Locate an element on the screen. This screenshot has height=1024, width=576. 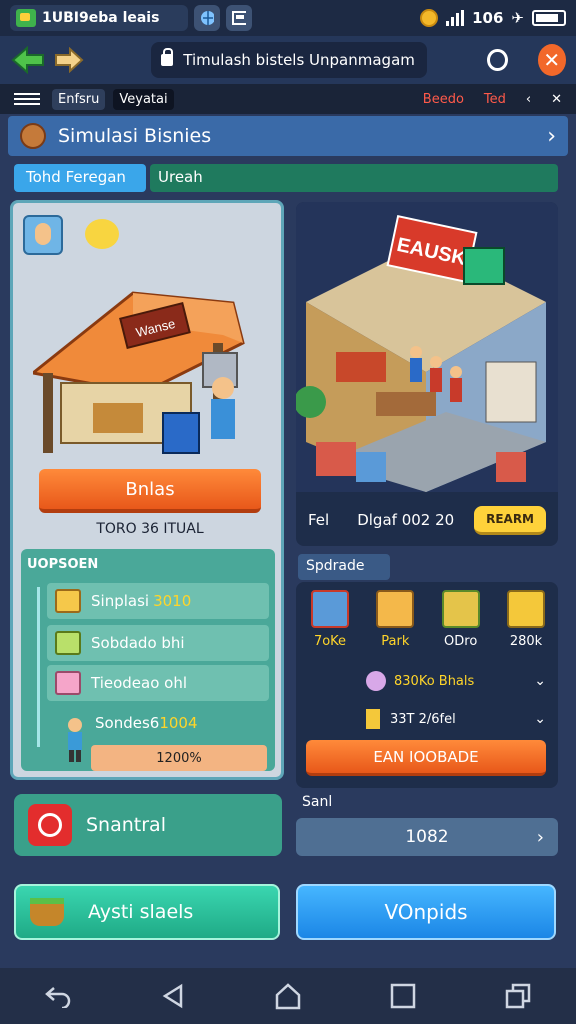
undo-button is located at coordinates (58, 996).